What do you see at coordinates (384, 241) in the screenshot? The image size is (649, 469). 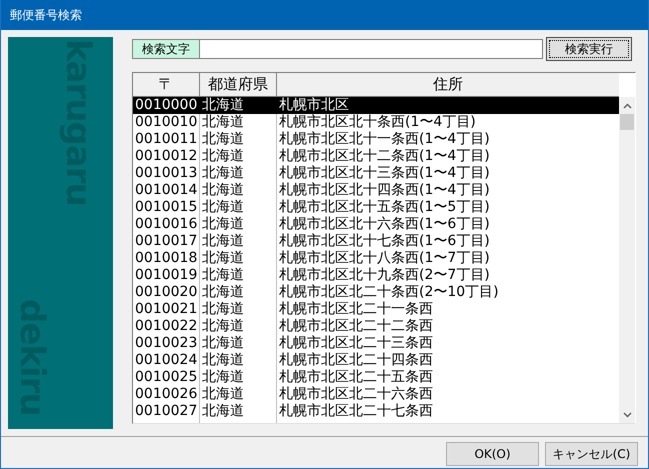 I see `address-cell-text: 札幌市北区北十七条西(1〜6丁目)` at bounding box center [384, 241].